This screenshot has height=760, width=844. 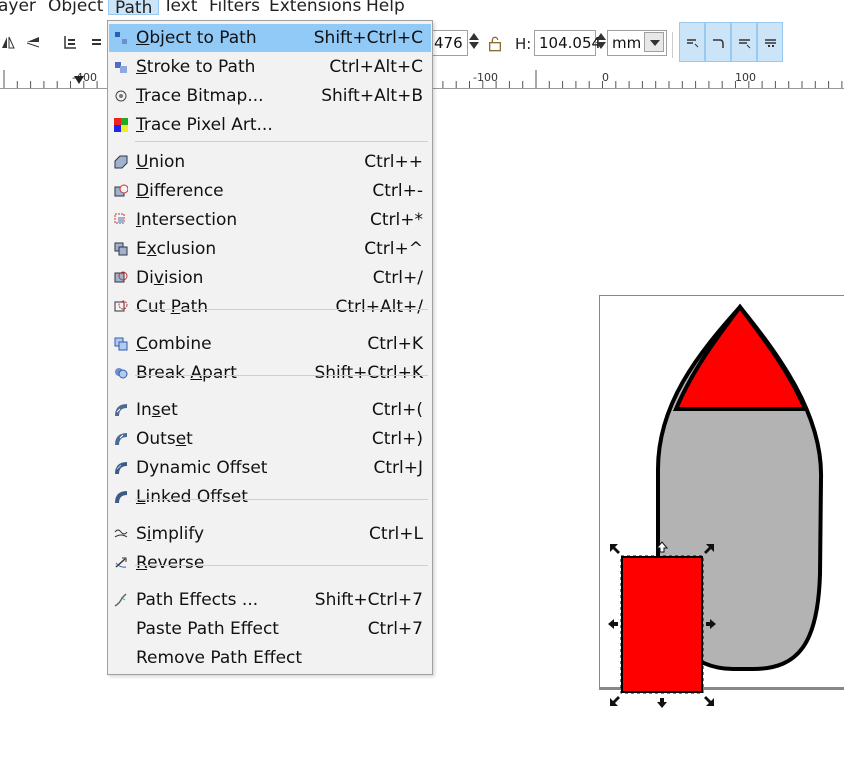 What do you see at coordinates (270, 67) in the screenshot?
I see `menu-item-stroke-to-path: Stroke to Path Ctrl+Alt+C` at bounding box center [270, 67].